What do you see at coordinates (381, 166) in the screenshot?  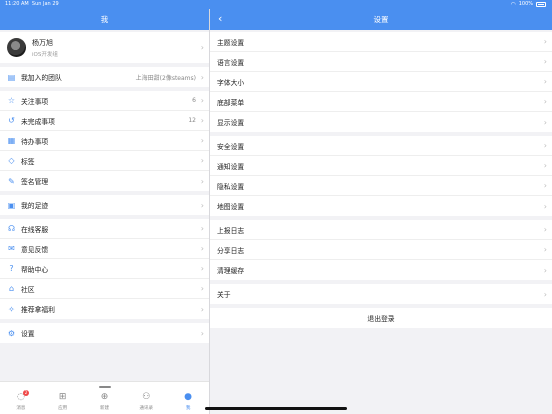 I see `settings-item: 通知设置 ›` at bounding box center [381, 166].